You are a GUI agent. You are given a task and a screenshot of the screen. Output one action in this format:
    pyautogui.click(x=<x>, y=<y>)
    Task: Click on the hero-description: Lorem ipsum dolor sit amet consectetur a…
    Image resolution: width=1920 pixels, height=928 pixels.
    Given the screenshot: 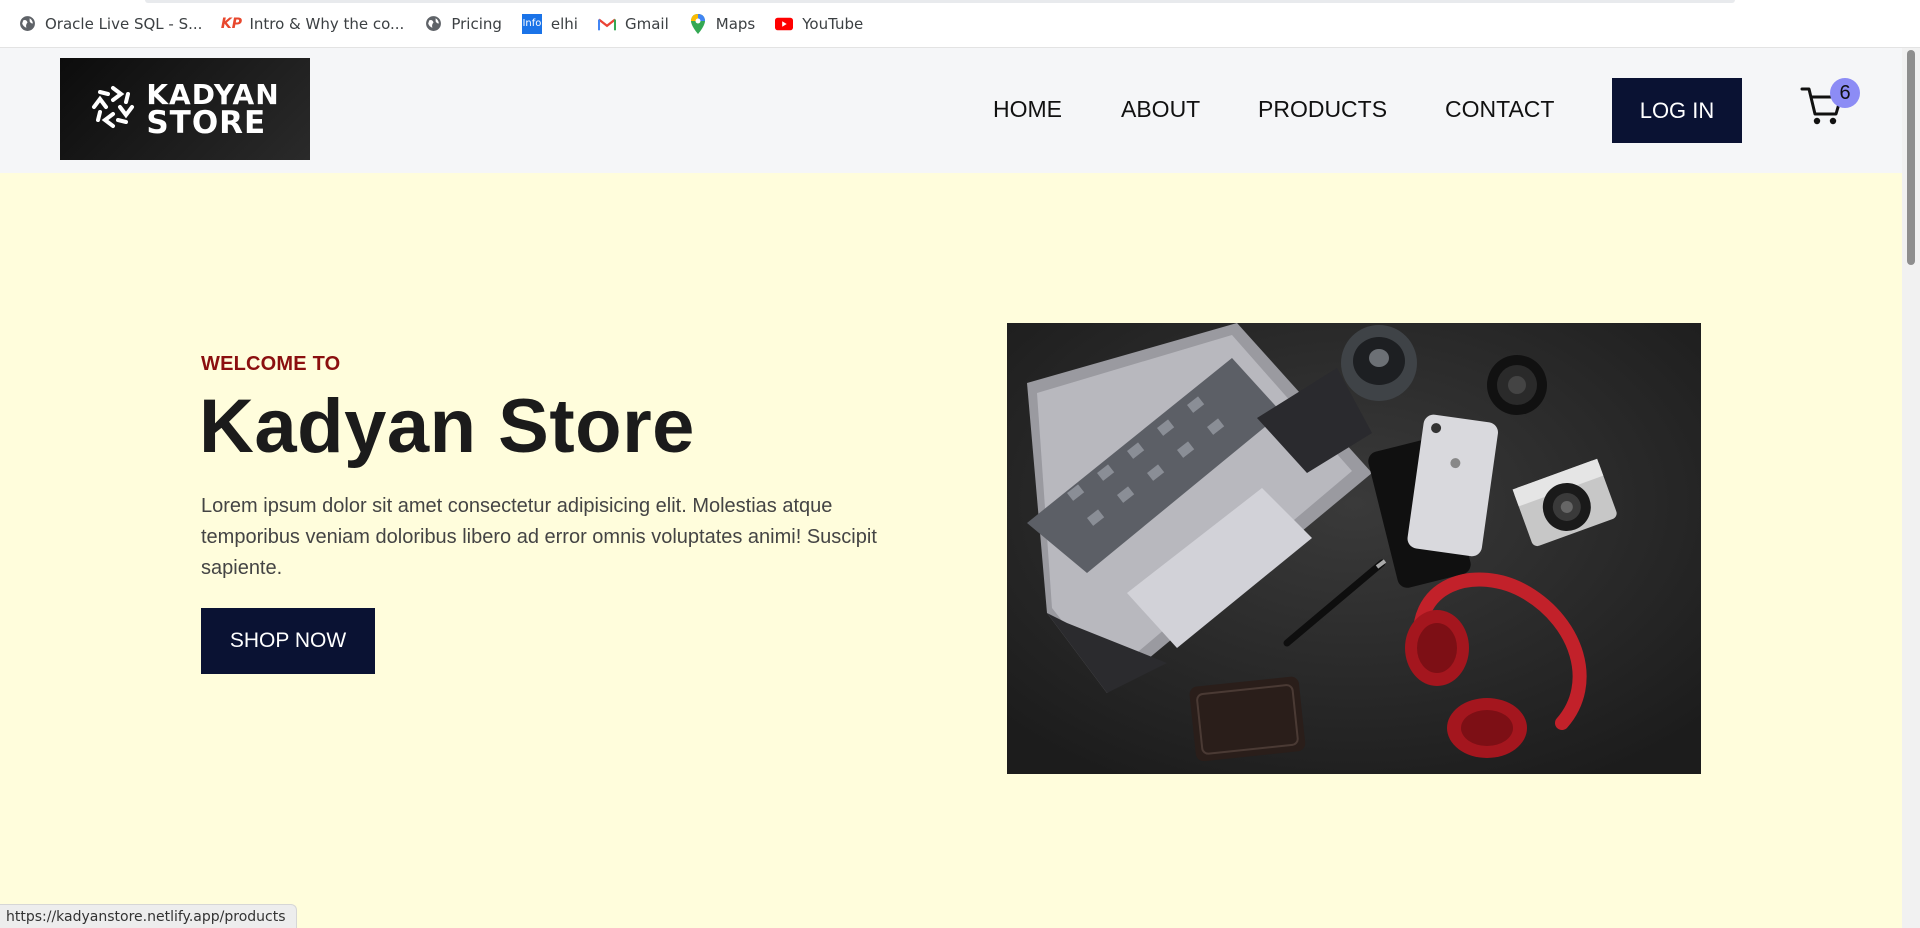 What is the action you would take?
    pyautogui.click(x=539, y=537)
    